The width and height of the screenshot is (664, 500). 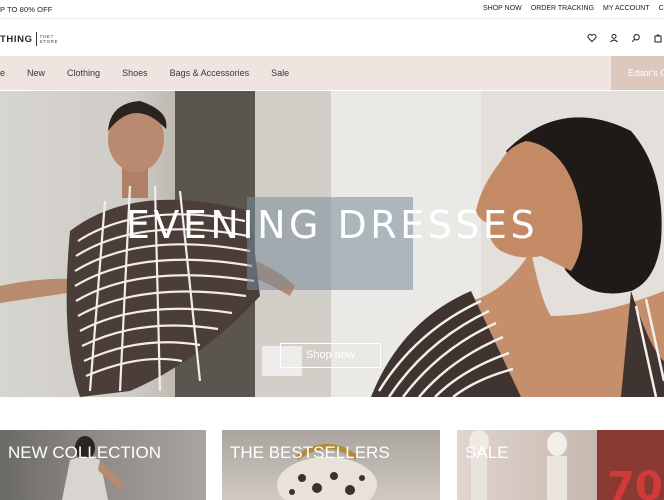 What do you see at coordinates (26, 9) in the screenshot?
I see `promo-text: P TO 80% OFF` at bounding box center [26, 9].